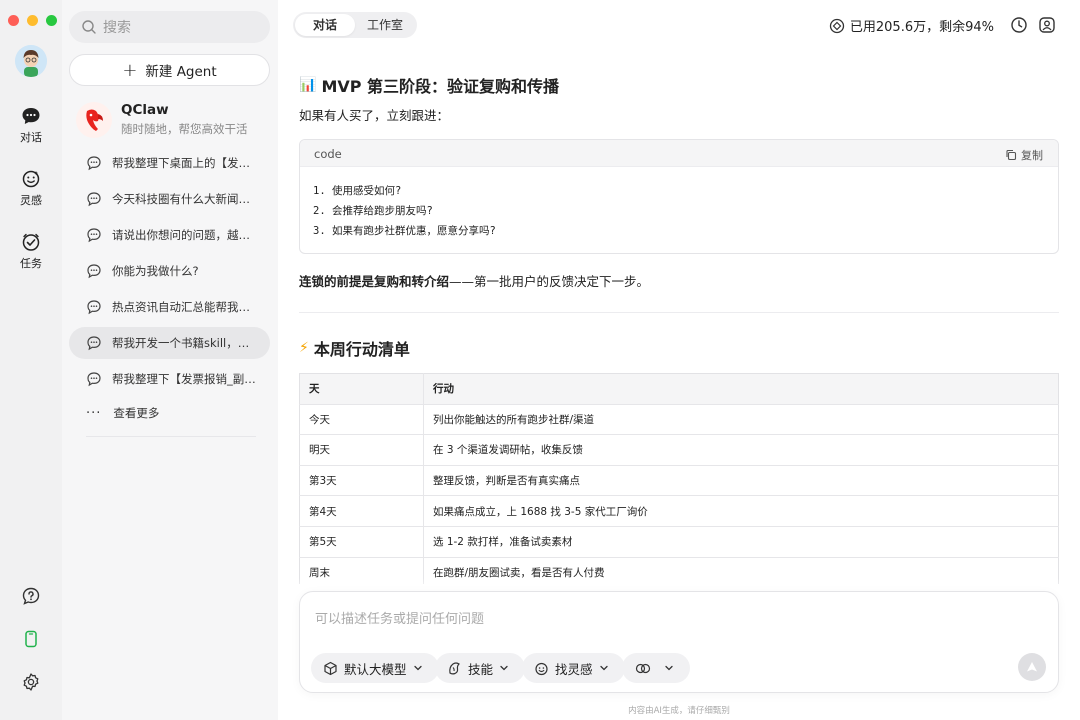 The height and width of the screenshot is (720, 1080). What do you see at coordinates (31, 242) in the screenshot?
I see `check-circle-icon` at bounding box center [31, 242].